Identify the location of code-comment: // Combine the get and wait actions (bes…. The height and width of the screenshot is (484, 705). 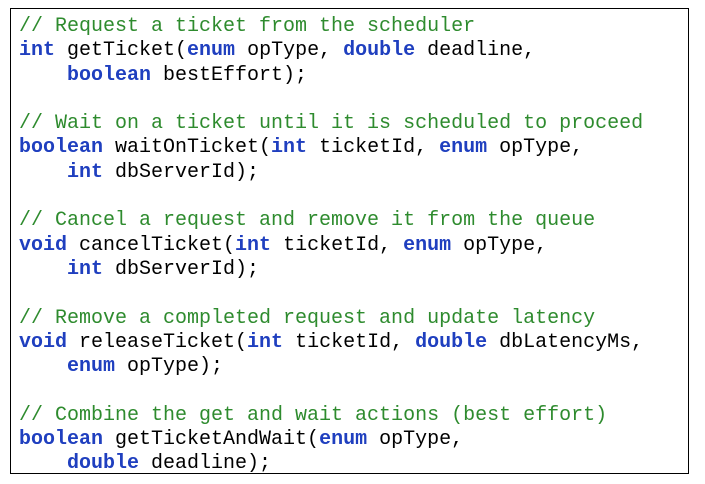
(313, 415).